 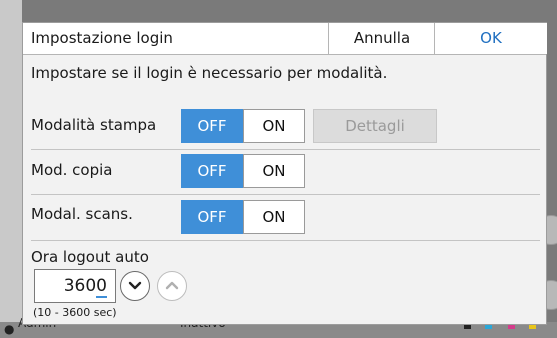 I want to click on copy-mode-label: Mod. copia, so click(x=72, y=170).